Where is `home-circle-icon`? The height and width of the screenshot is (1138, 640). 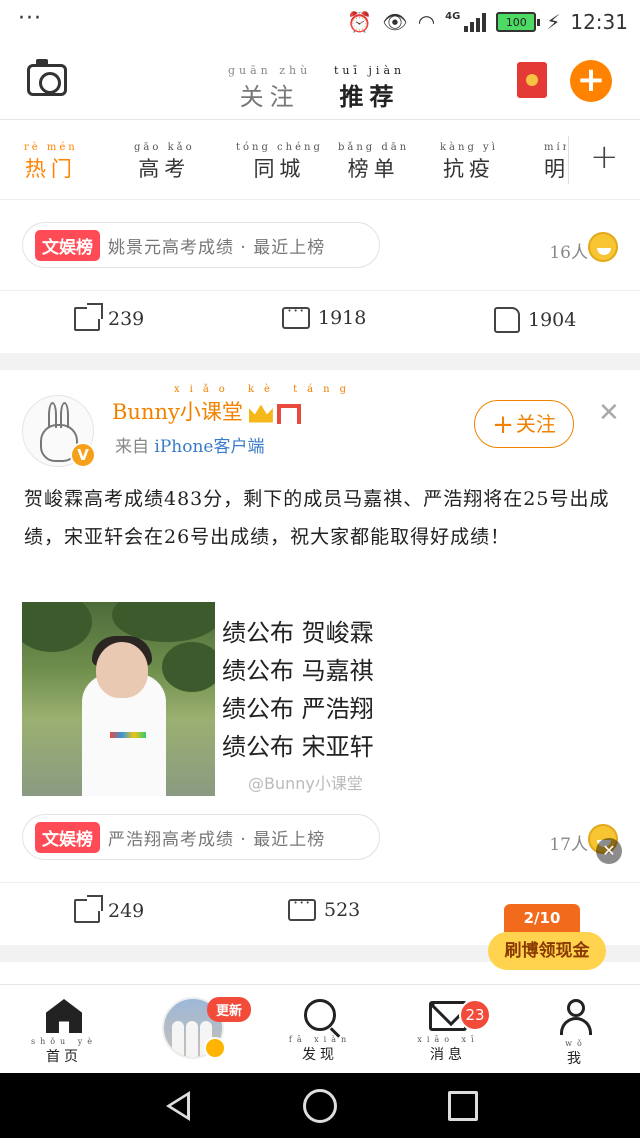 home-circle-icon is located at coordinates (320, 1106).